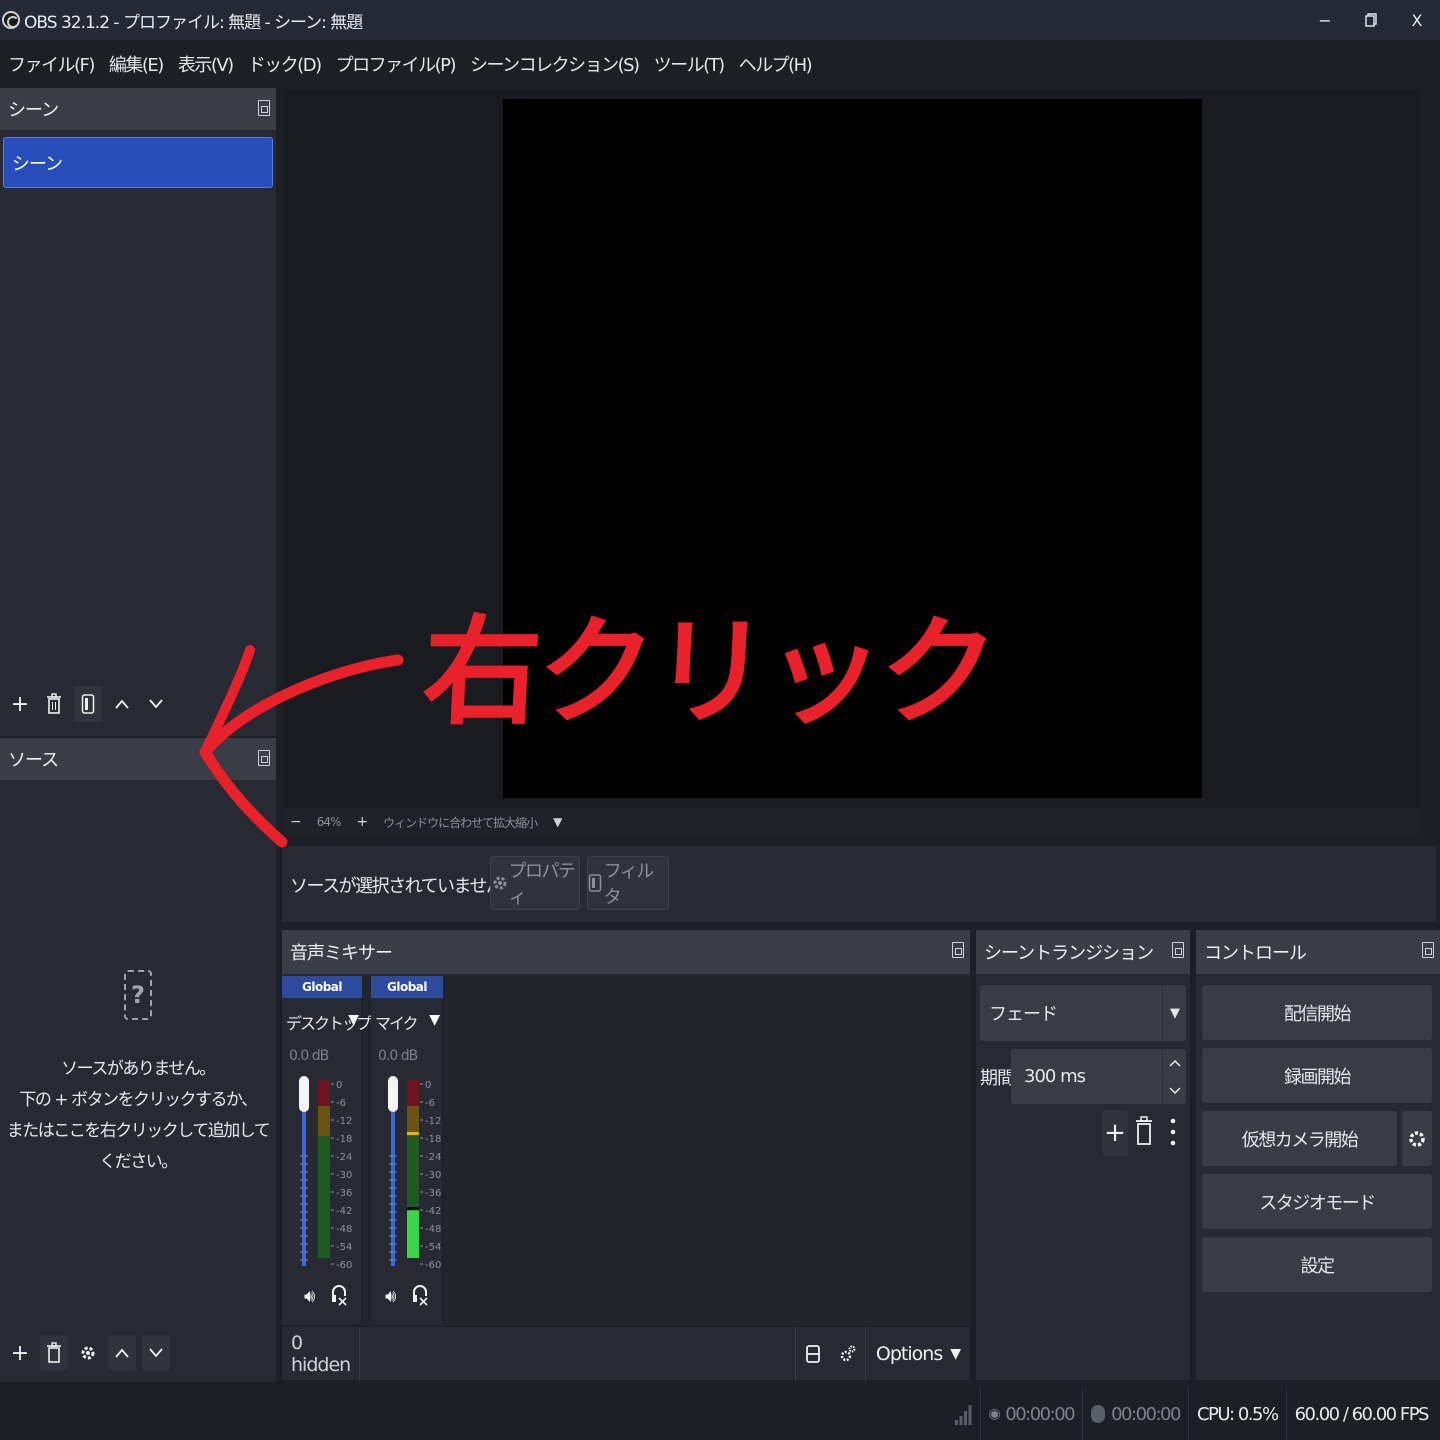 Image resolution: width=1440 pixels, height=1440 pixels. Describe the element at coordinates (917, 1353) in the screenshot. I see `mixer-options-button: Options ▼` at that location.